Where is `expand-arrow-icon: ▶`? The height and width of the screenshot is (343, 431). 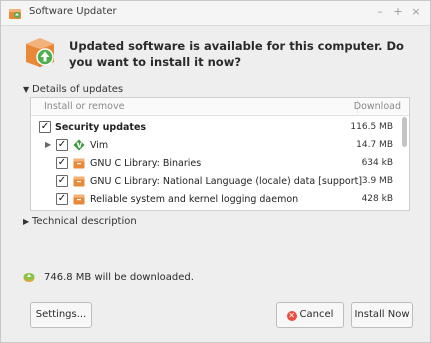 expand-arrow-icon: ▶ is located at coordinates (48, 144).